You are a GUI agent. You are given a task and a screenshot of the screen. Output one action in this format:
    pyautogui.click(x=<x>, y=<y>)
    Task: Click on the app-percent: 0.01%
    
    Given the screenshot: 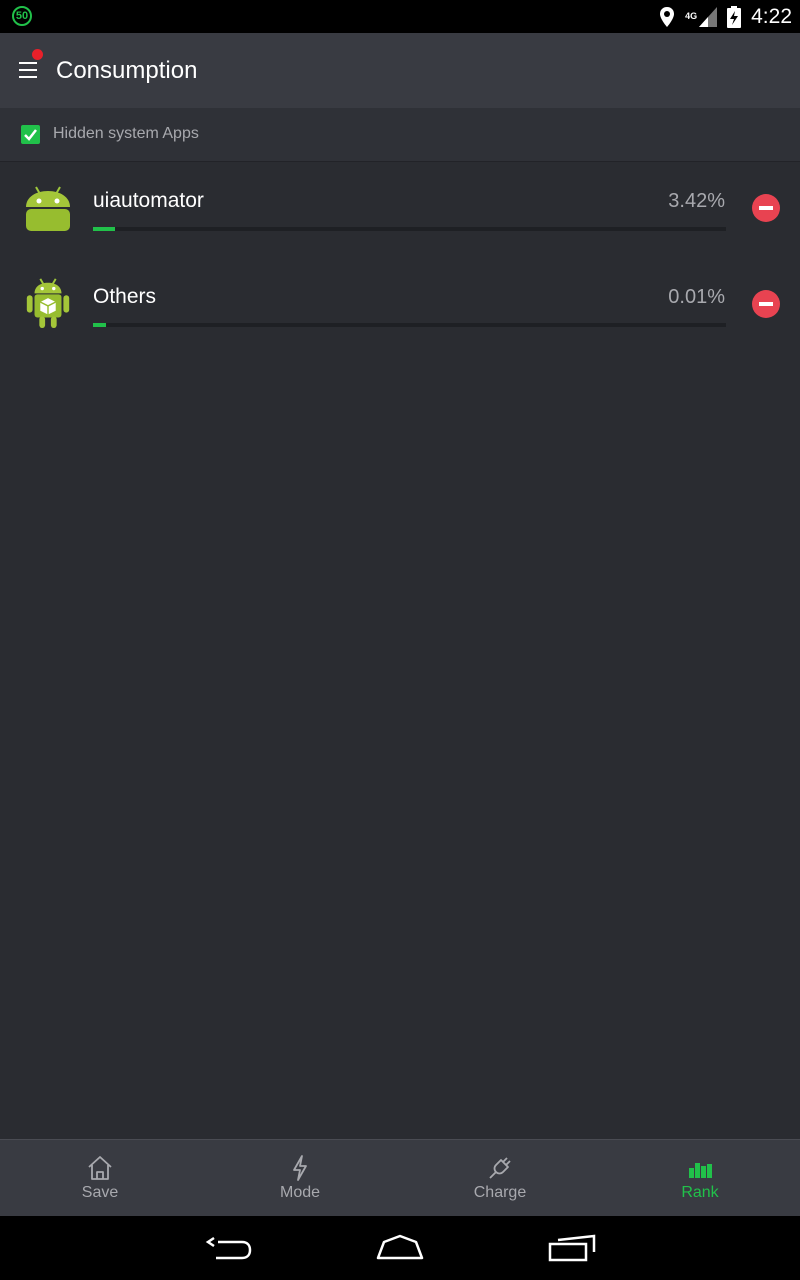 What is the action you would take?
    pyautogui.click(x=696, y=297)
    